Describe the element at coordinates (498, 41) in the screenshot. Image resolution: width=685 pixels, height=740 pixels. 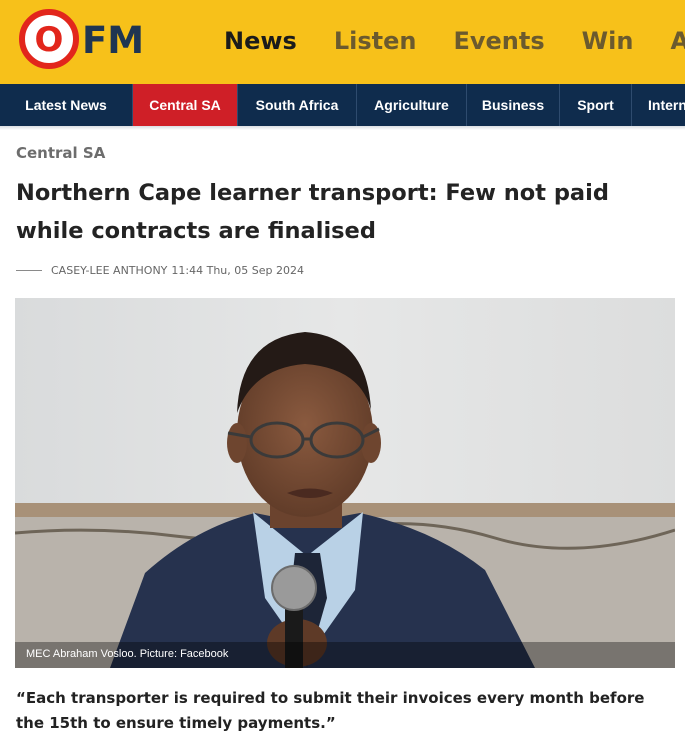
I see `main-nav-events: Events` at that location.